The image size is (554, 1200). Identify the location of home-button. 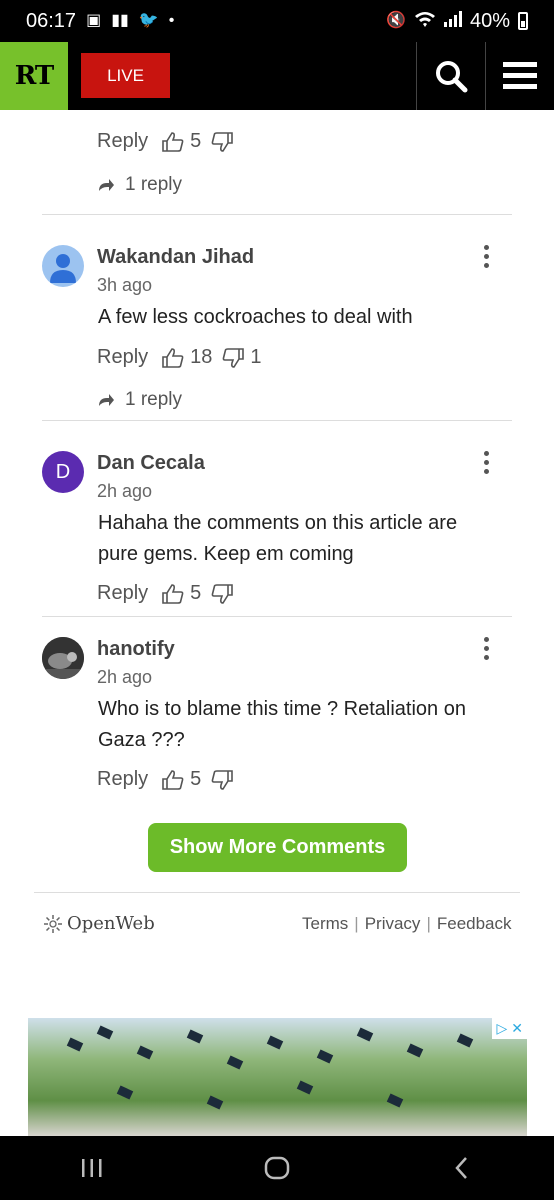
(277, 1168).